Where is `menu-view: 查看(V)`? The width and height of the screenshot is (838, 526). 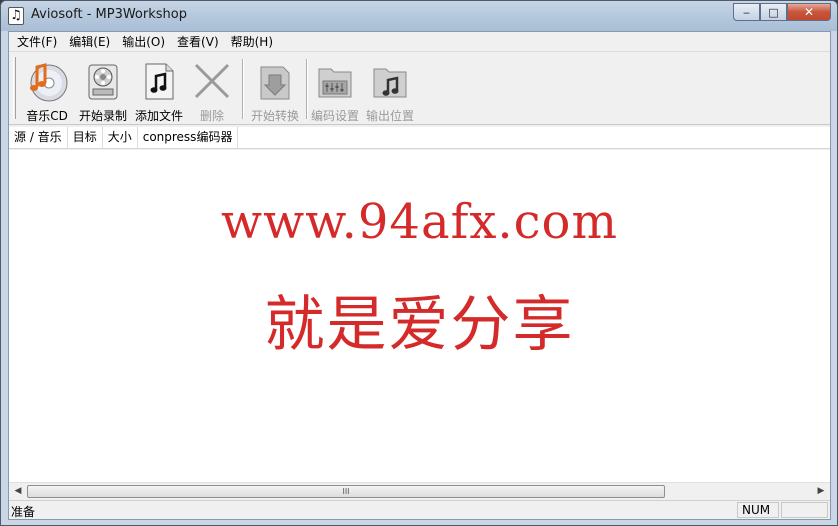 menu-view: 查看(V) is located at coordinates (198, 42).